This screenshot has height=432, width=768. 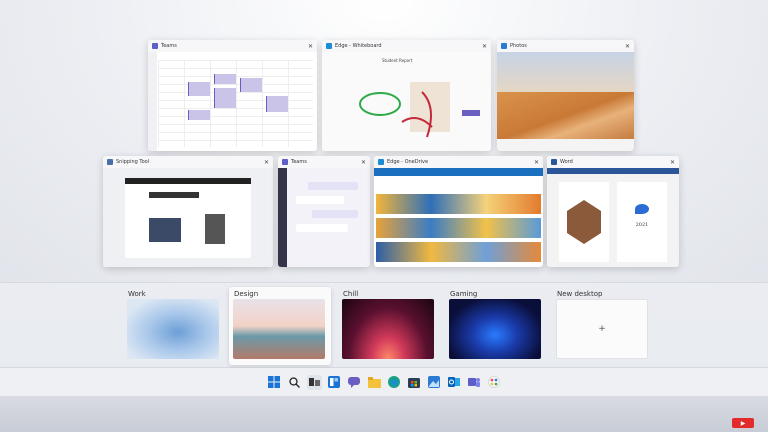 What do you see at coordinates (408, 162) in the screenshot?
I see `window-title: Edge - OneDrive` at bounding box center [408, 162].